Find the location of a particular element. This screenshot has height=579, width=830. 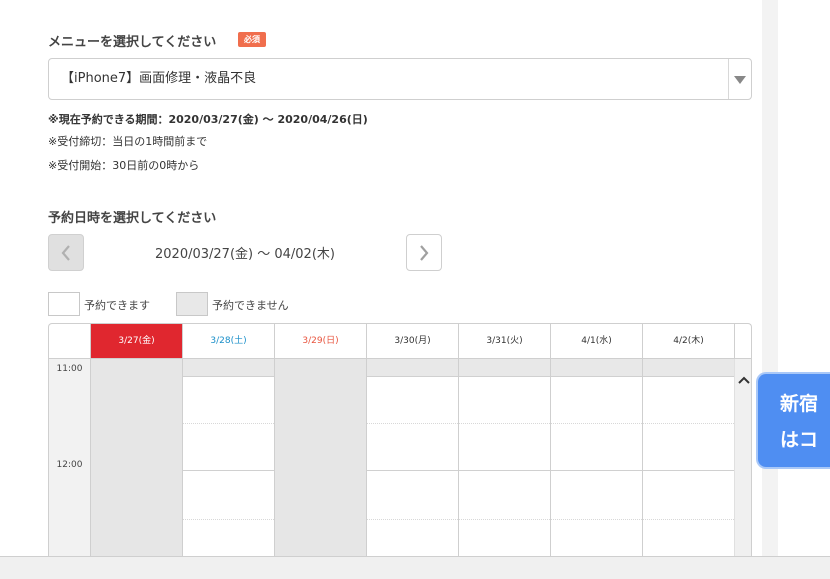

right-gutter is located at coordinates (770, 278).